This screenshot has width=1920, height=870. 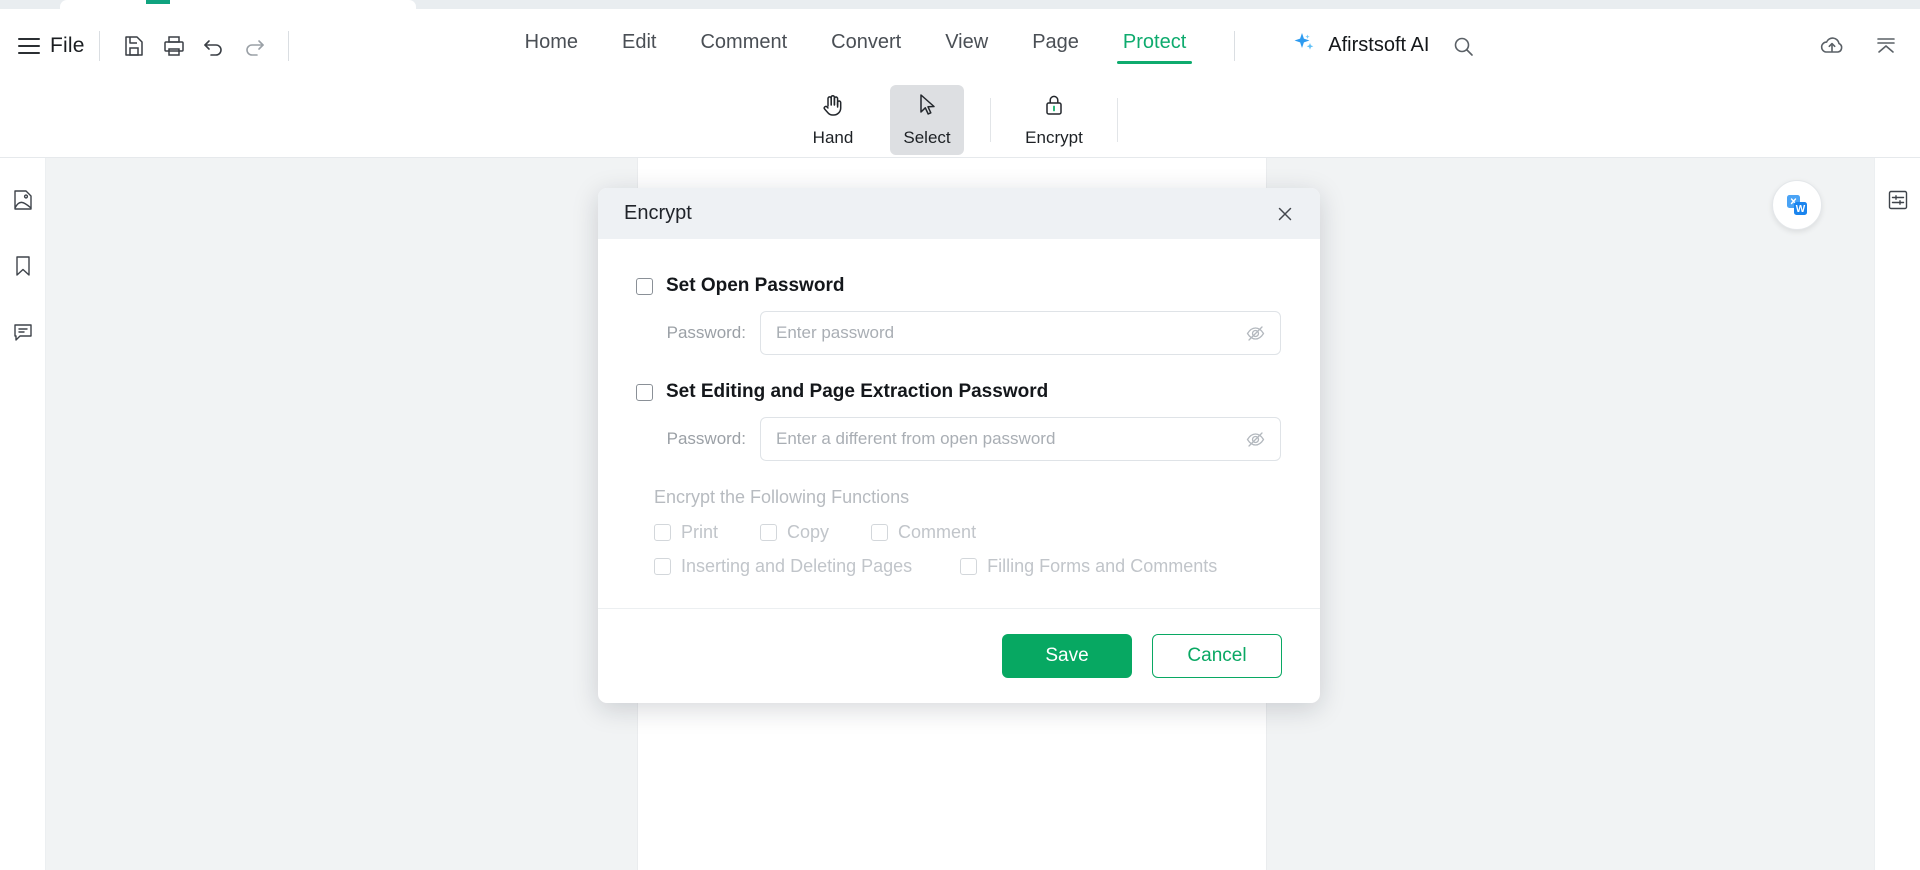 What do you see at coordinates (706, 332) in the screenshot?
I see `open-password-label: Password:` at bounding box center [706, 332].